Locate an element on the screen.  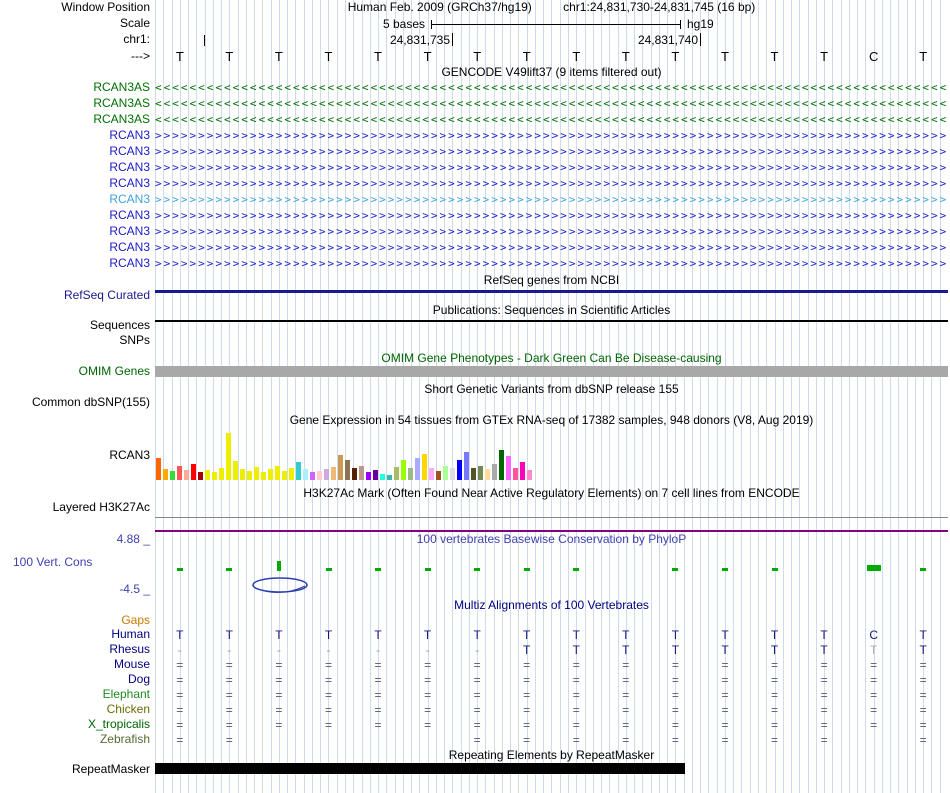
species-label-chicken: Chicken is located at coordinates (75, 709).